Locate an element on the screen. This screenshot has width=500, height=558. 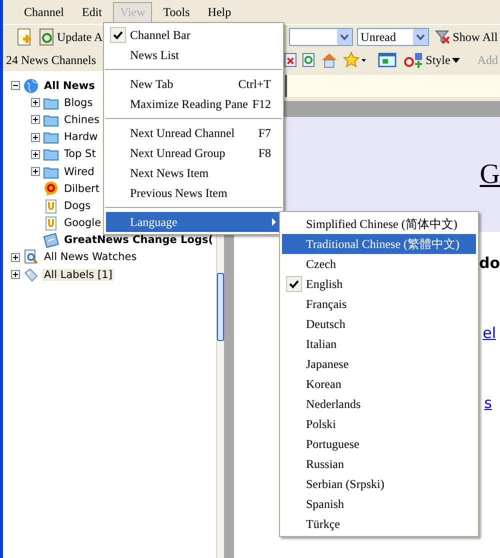
window-icon is located at coordinates (387, 60).